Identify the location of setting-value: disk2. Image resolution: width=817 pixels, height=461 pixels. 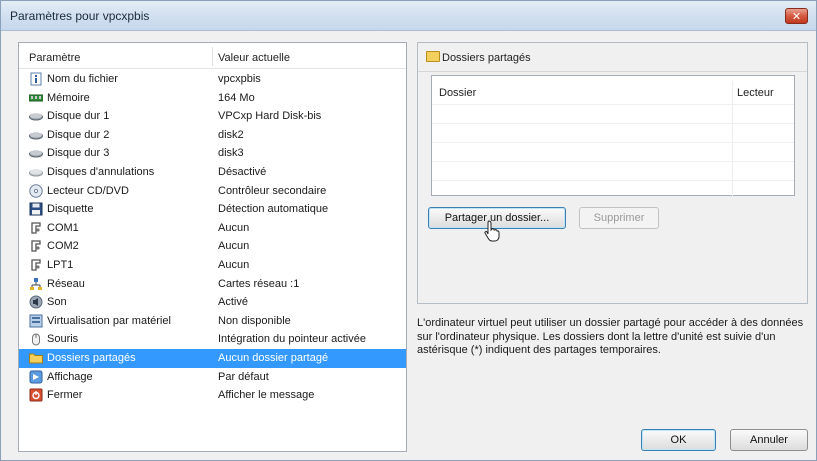
(231, 134).